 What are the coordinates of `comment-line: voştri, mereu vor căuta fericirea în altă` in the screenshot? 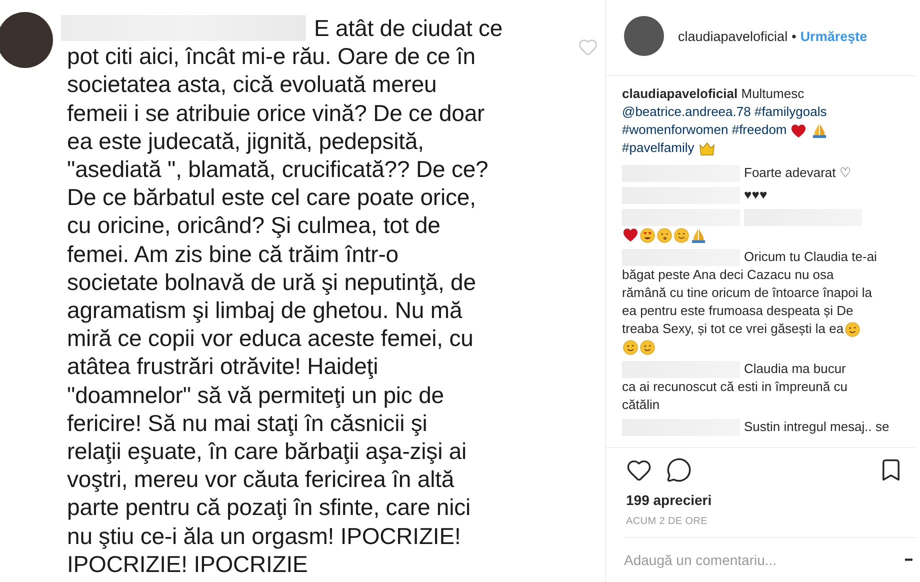 It's located at (261, 479).